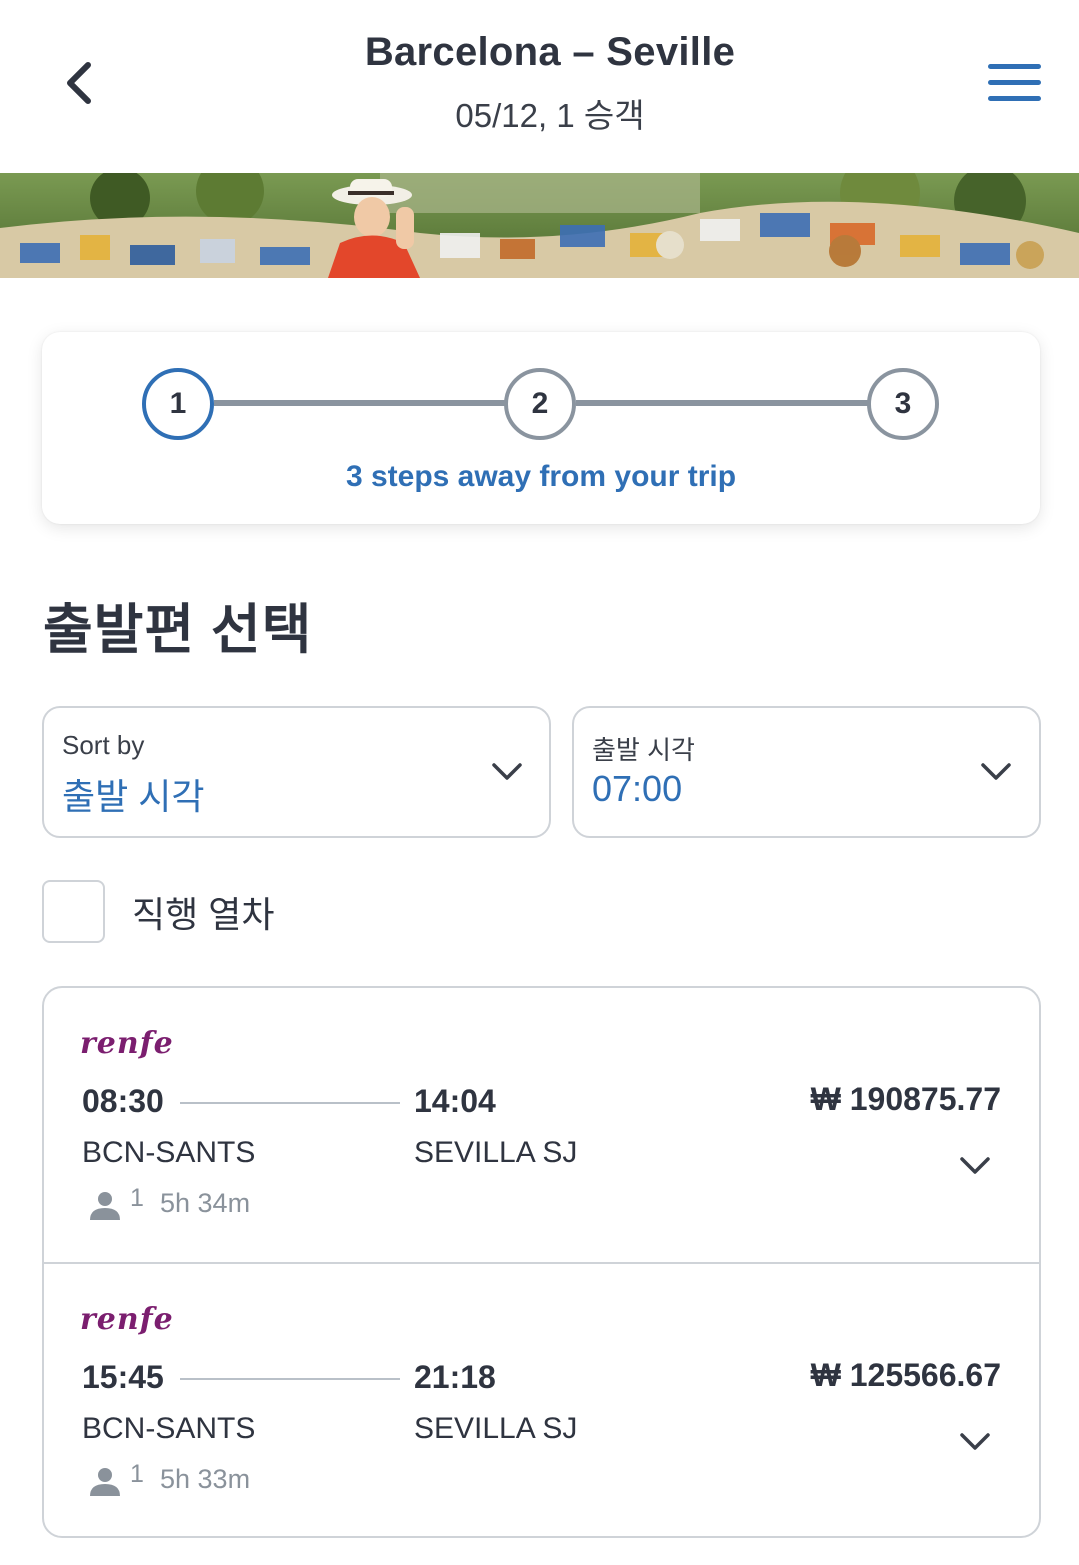 This screenshot has width=1079, height=1565. What do you see at coordinates (203, 914) in the screenshot?
I see `direct-only-label: 직행 열차` at bounding box center [203, 914].